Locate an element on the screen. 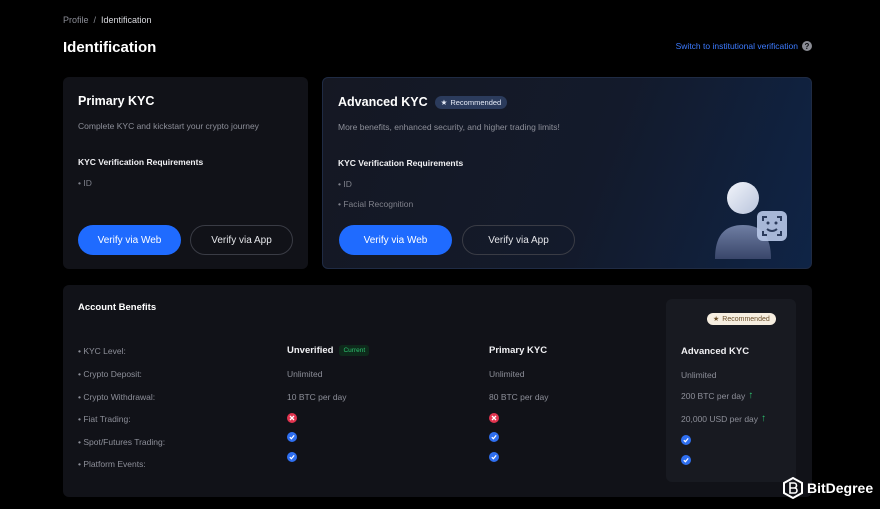 This screenshot has width=880, height=509. watermark-text: BitDegree is located at coordinates (840, 488).